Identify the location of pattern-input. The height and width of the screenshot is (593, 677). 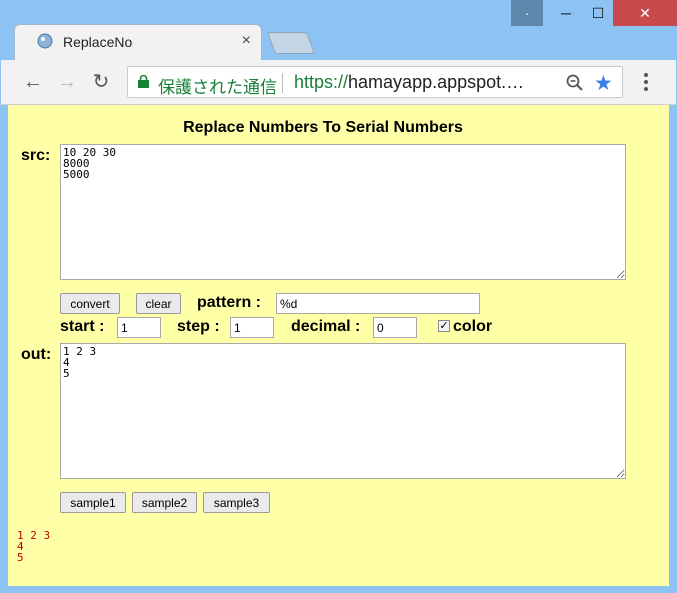
(378, 303).